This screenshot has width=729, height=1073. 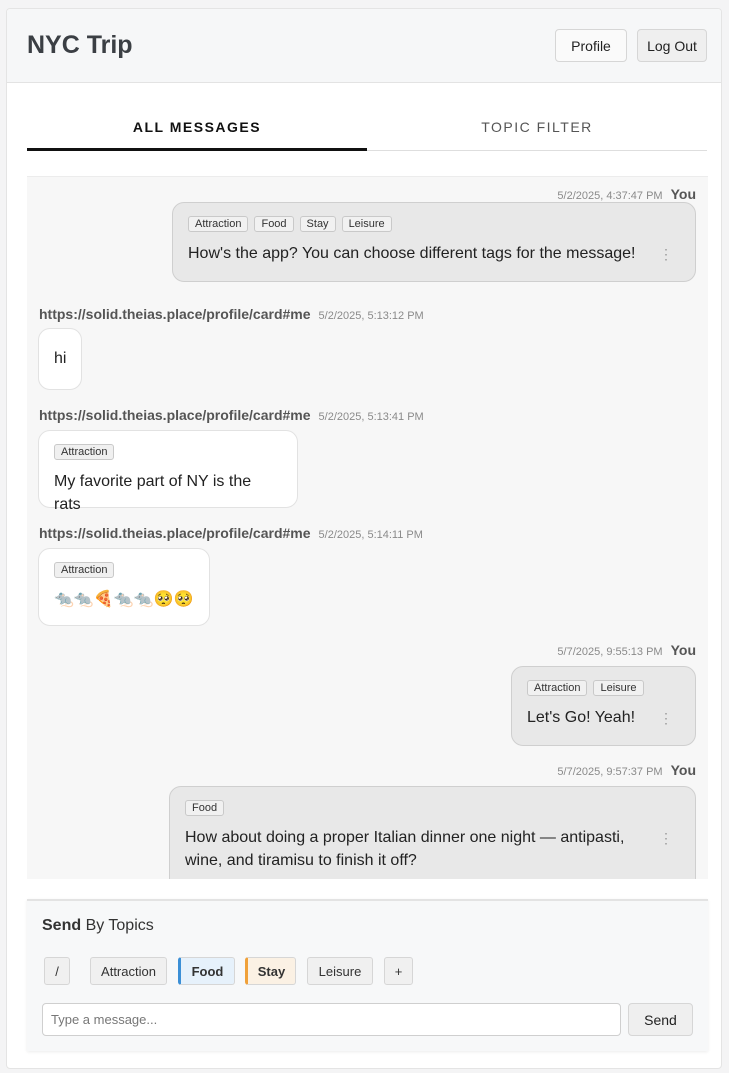 What do you see at coordinates (410, 808) in the screenshot?
I see `message-tags: Food` at bounding box center [410, 808].